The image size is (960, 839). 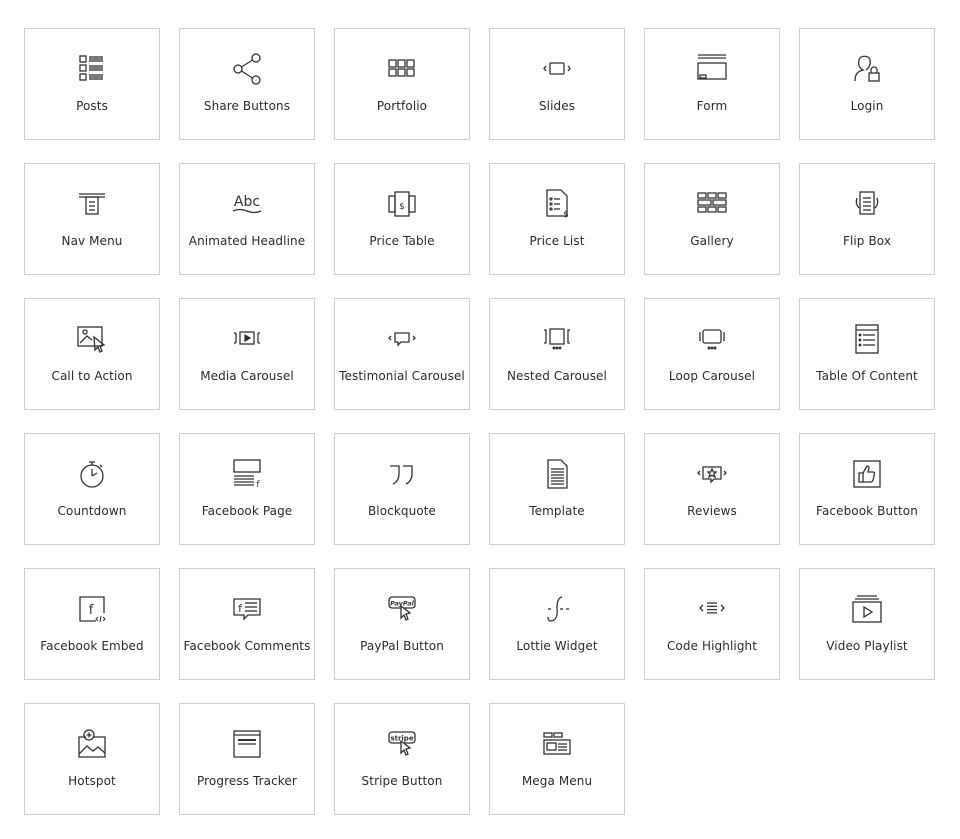 I want to click on widget-label: Price List, so click(x=557, y=241).